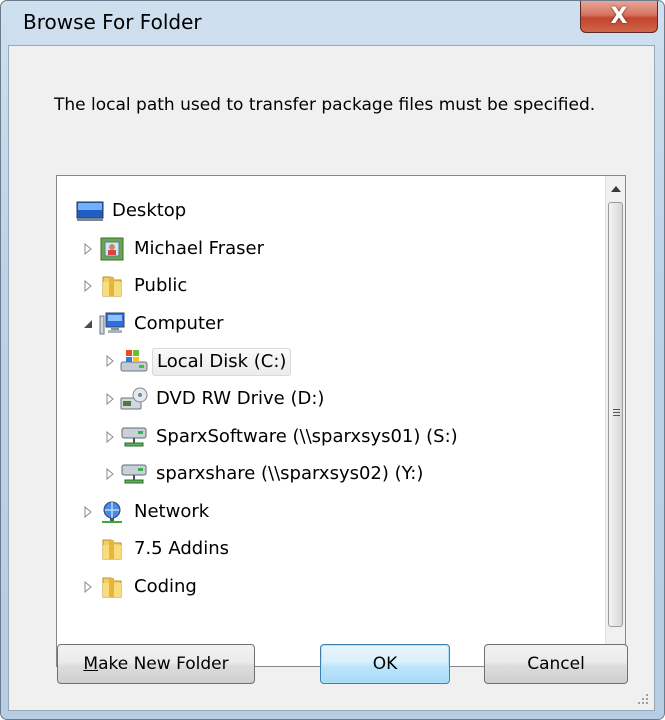 This screenshot has width=665, height=720. I want to click on computer-icon, so click(112, 324).